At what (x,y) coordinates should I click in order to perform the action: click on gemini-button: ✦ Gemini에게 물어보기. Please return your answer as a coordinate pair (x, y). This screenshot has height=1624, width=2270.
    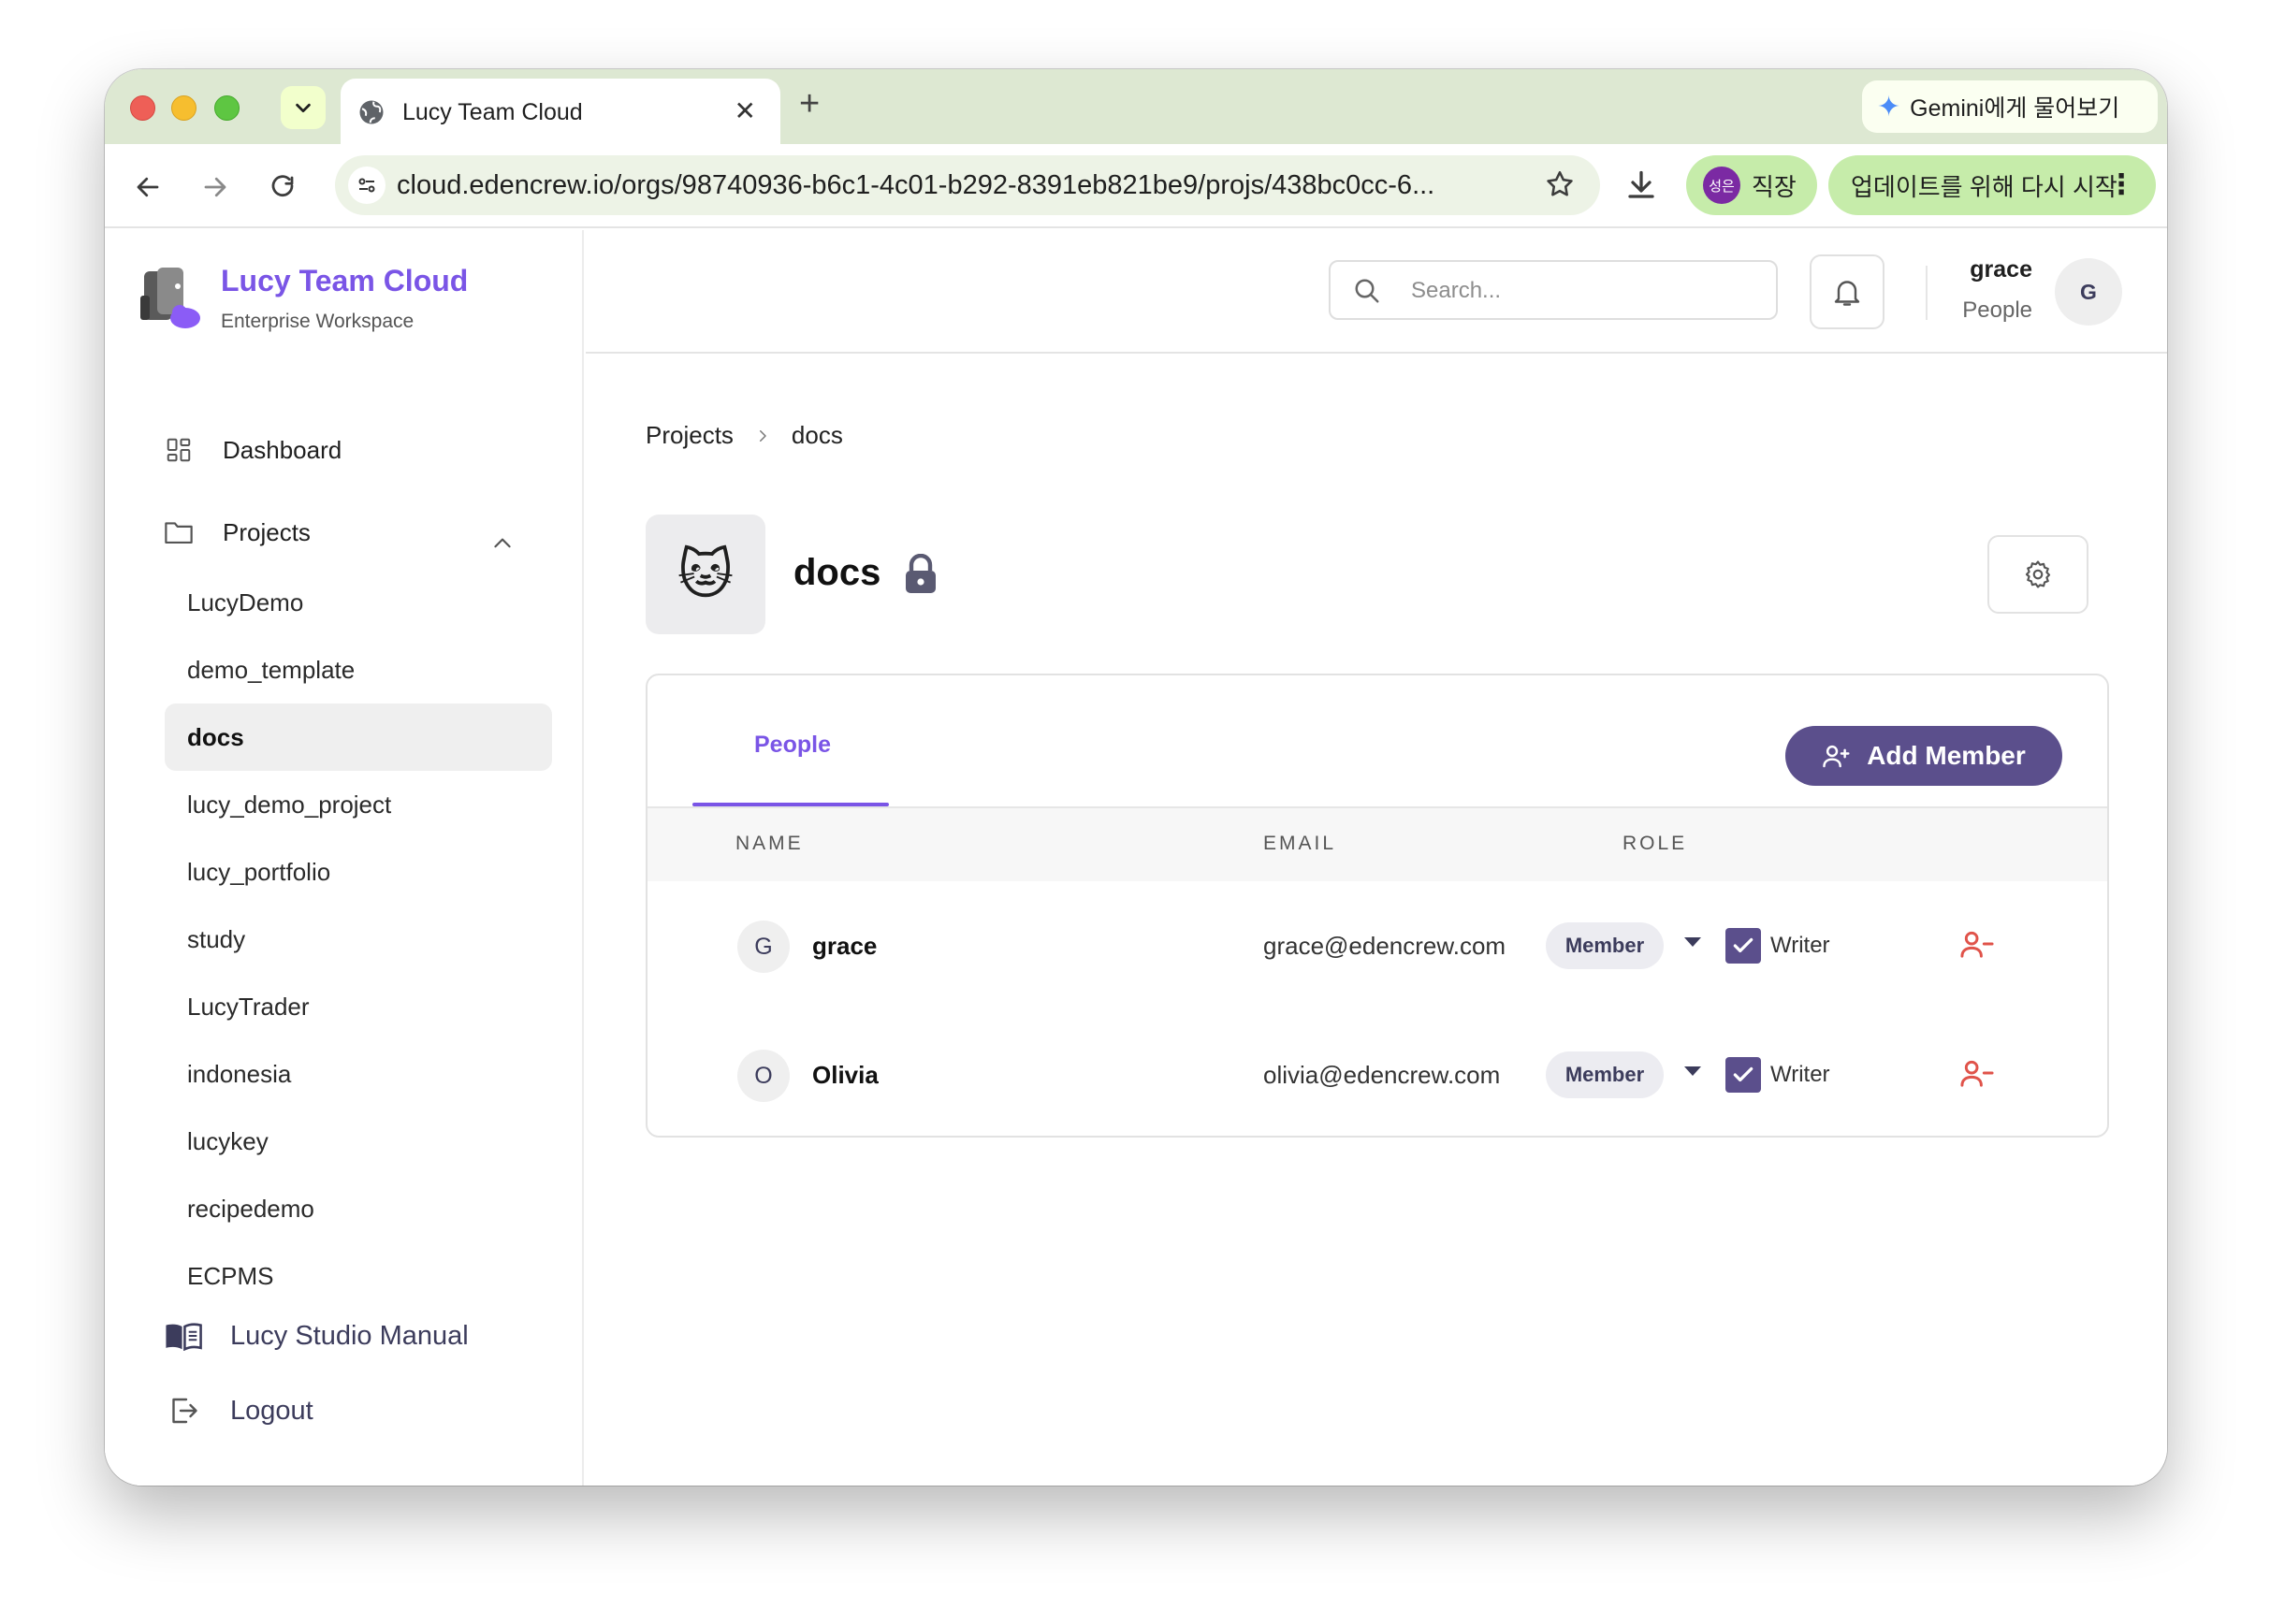
    Looking at the image, I should click on (2010, 106).